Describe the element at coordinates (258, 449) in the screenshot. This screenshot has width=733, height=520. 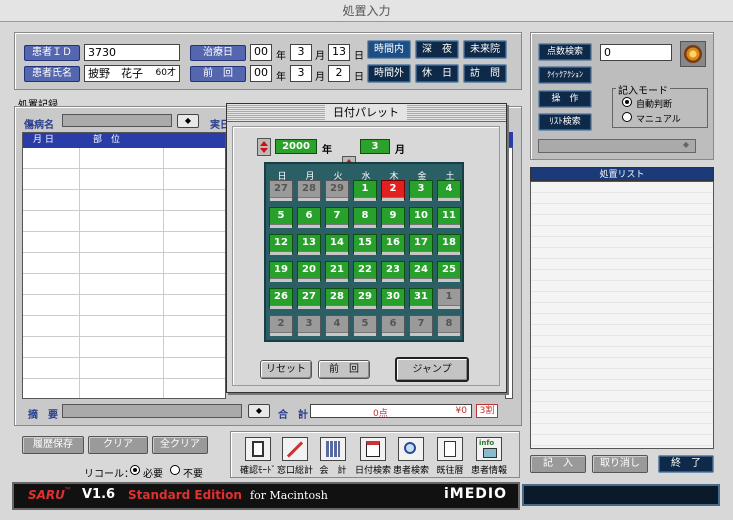
I see `clipboard-icon` at that location.